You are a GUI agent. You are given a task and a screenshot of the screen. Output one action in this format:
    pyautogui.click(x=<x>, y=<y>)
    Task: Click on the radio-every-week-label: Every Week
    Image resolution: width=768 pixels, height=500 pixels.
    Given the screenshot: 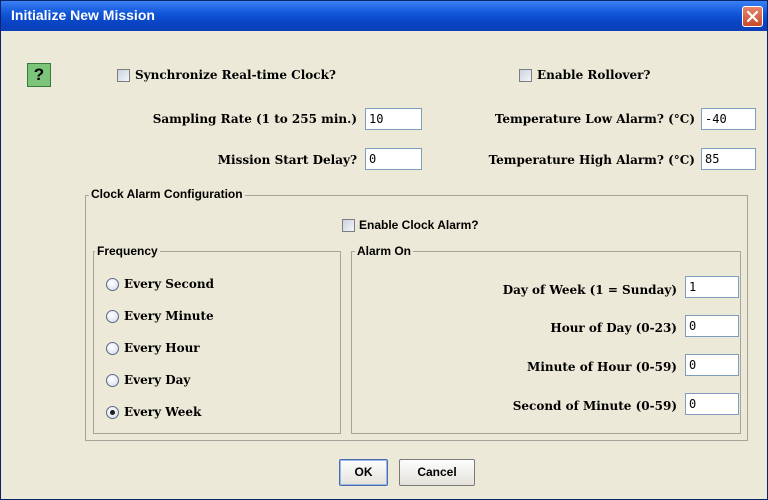 What is the action you would take?
    pyautogui.click(x=163, y=412)
    